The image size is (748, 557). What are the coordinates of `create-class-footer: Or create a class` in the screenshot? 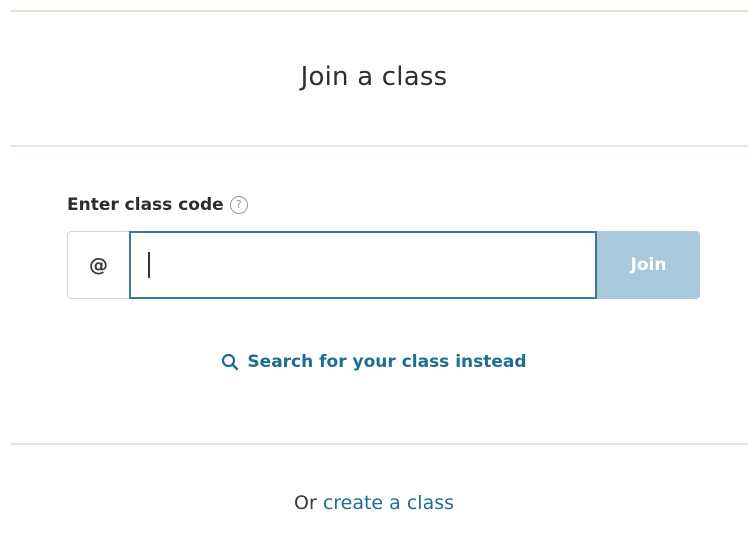 It's located at (374, 503).